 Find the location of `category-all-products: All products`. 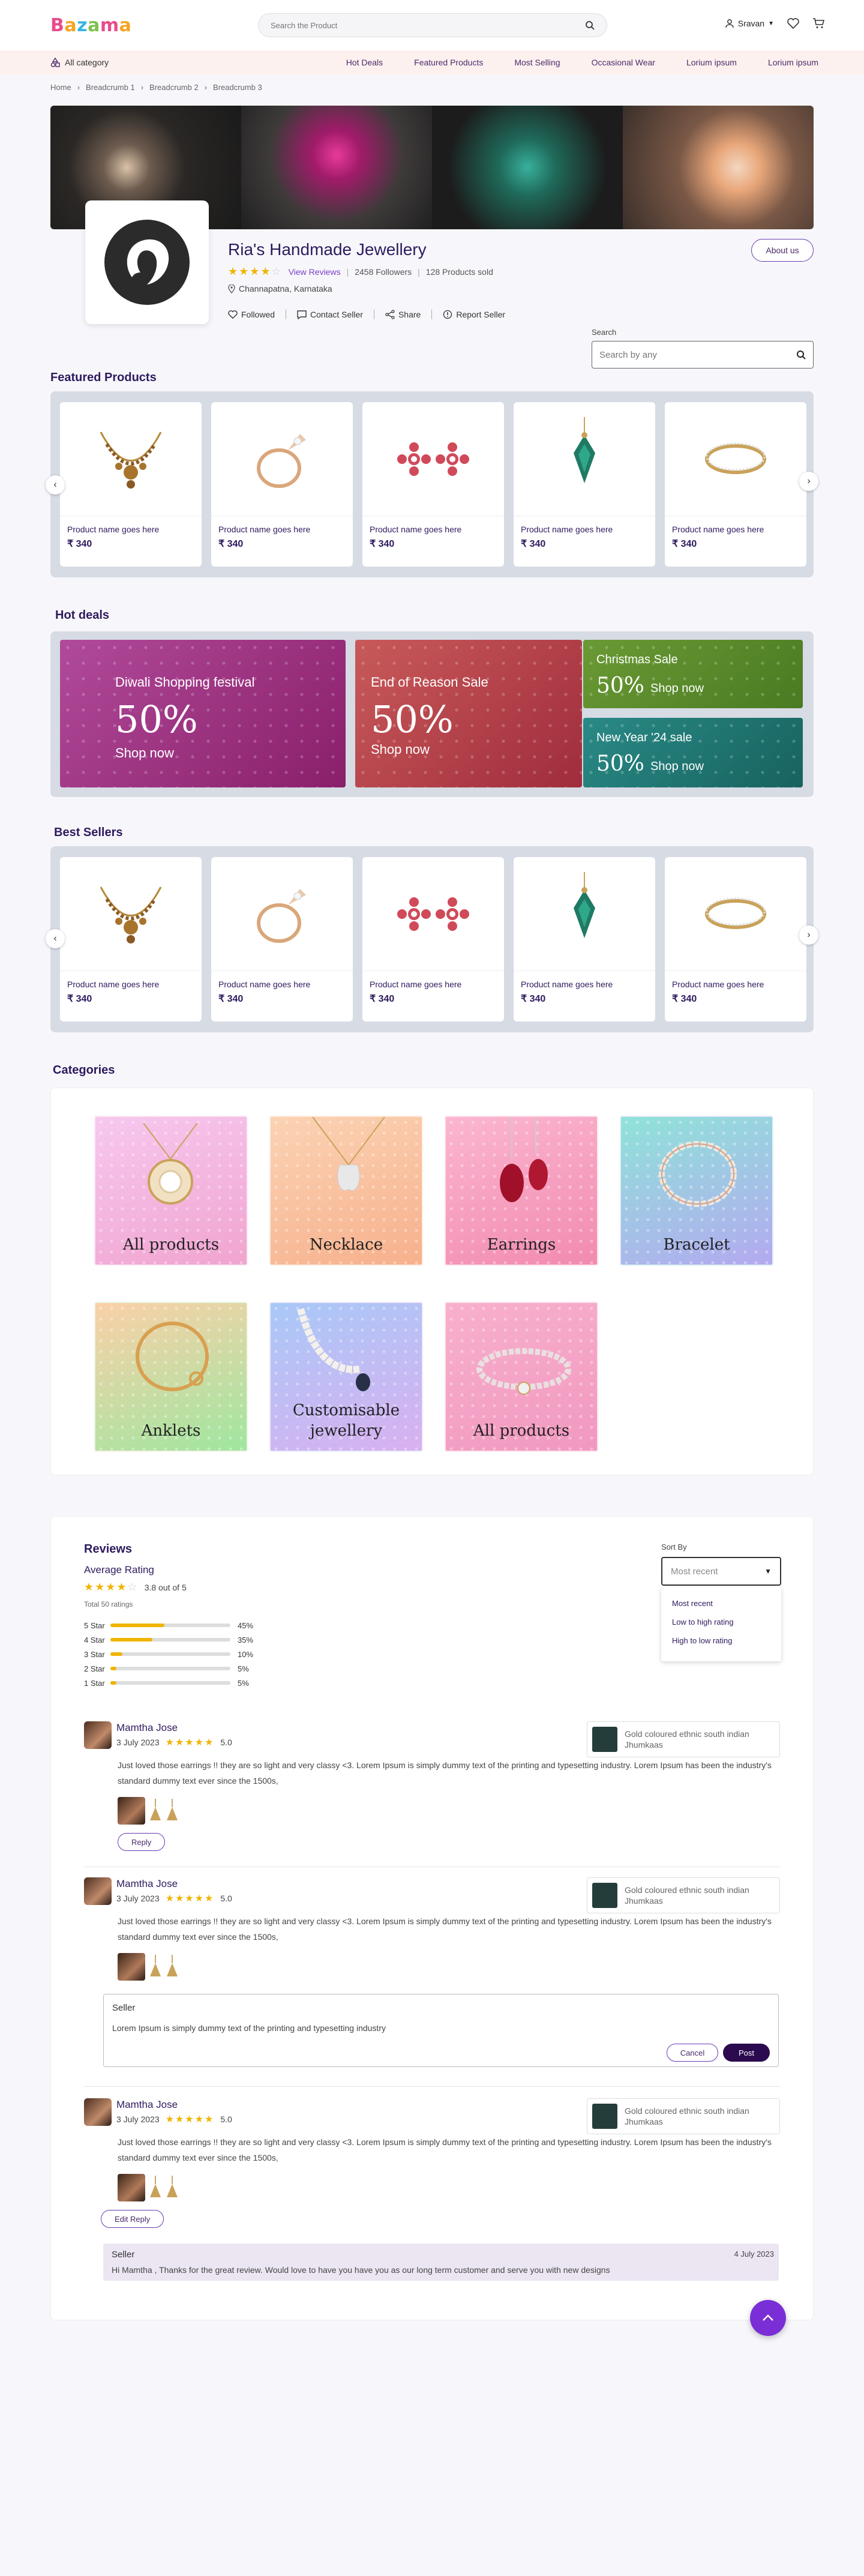

category-all-products: All products is located at coordinates (171, 1191).